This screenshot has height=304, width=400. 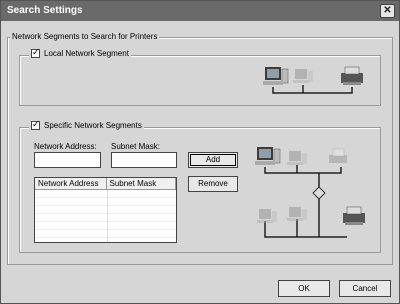 What do you see at coordinates (365, 288) in the screenshot?
I see `cancel-button: Cancel` at bounding box center [365, 288].